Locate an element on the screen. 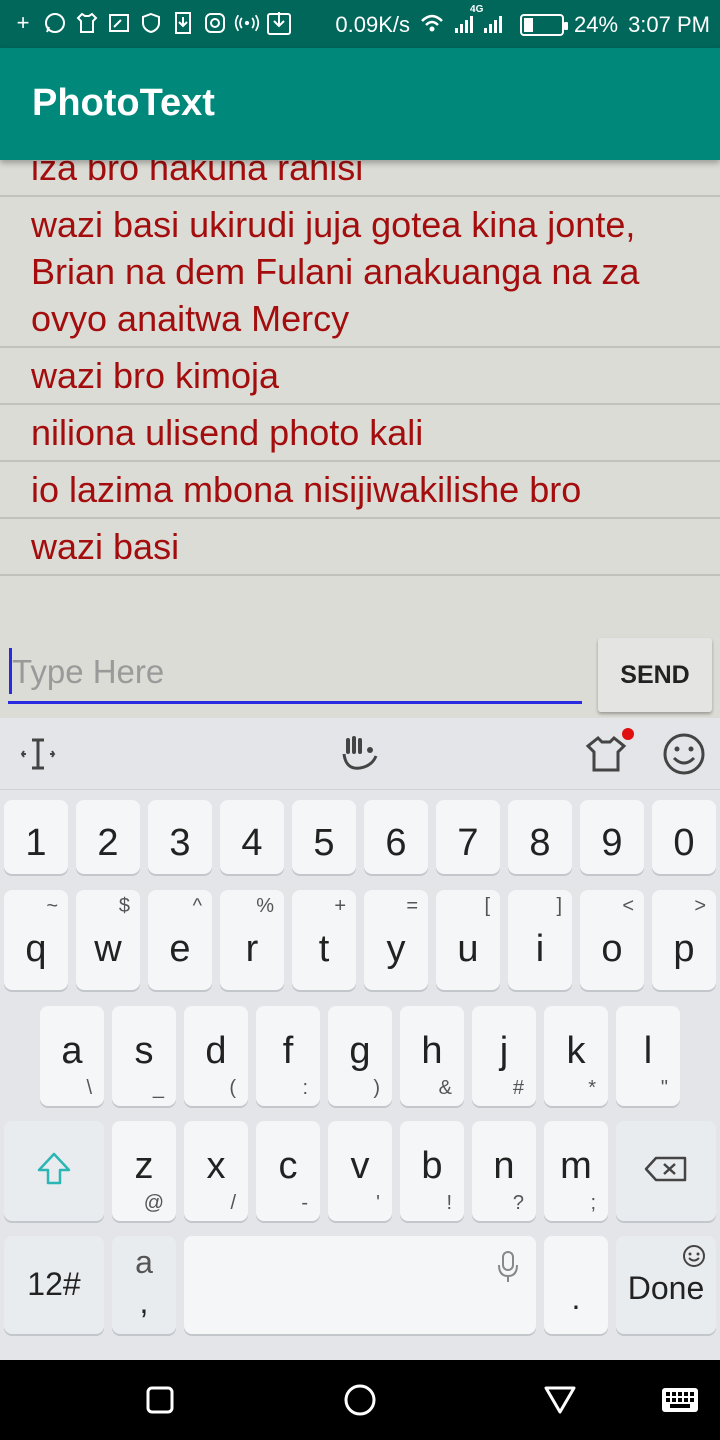 The height and width of the screenshot is (1440, 720). key-m: m; is located at coordinates (576, 1171).